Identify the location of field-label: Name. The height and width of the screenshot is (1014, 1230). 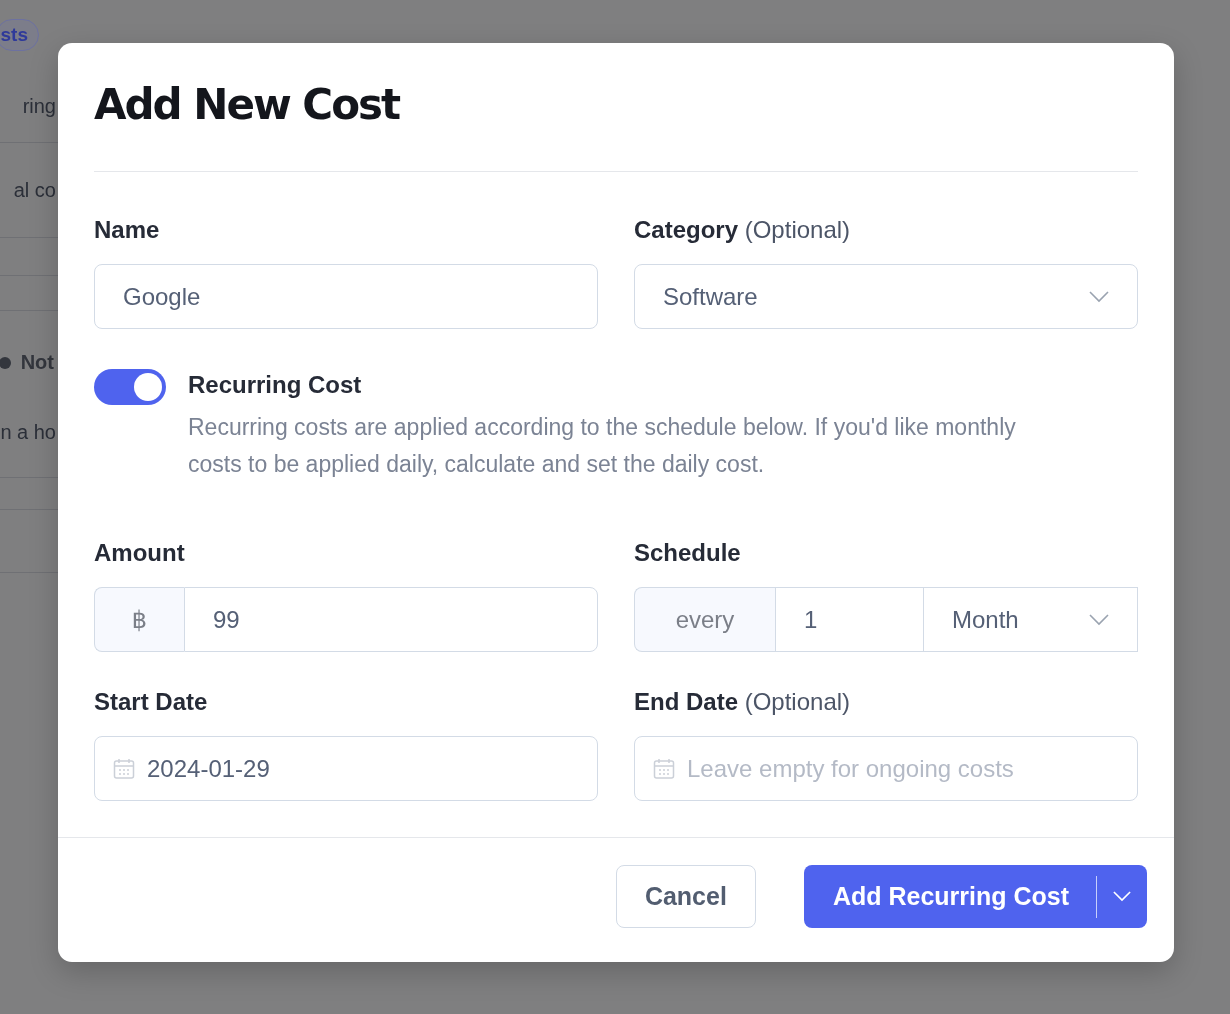
(127, 230).